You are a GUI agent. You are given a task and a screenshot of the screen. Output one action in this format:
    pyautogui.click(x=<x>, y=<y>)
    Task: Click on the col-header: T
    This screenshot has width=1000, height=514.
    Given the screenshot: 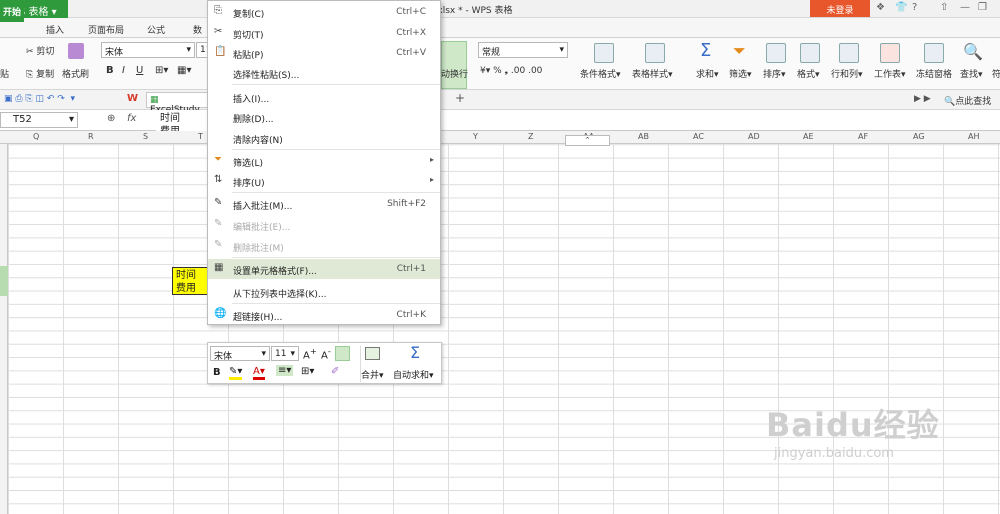 What is the action you would take?
    pyautogui.click(x=200, y=136)
    